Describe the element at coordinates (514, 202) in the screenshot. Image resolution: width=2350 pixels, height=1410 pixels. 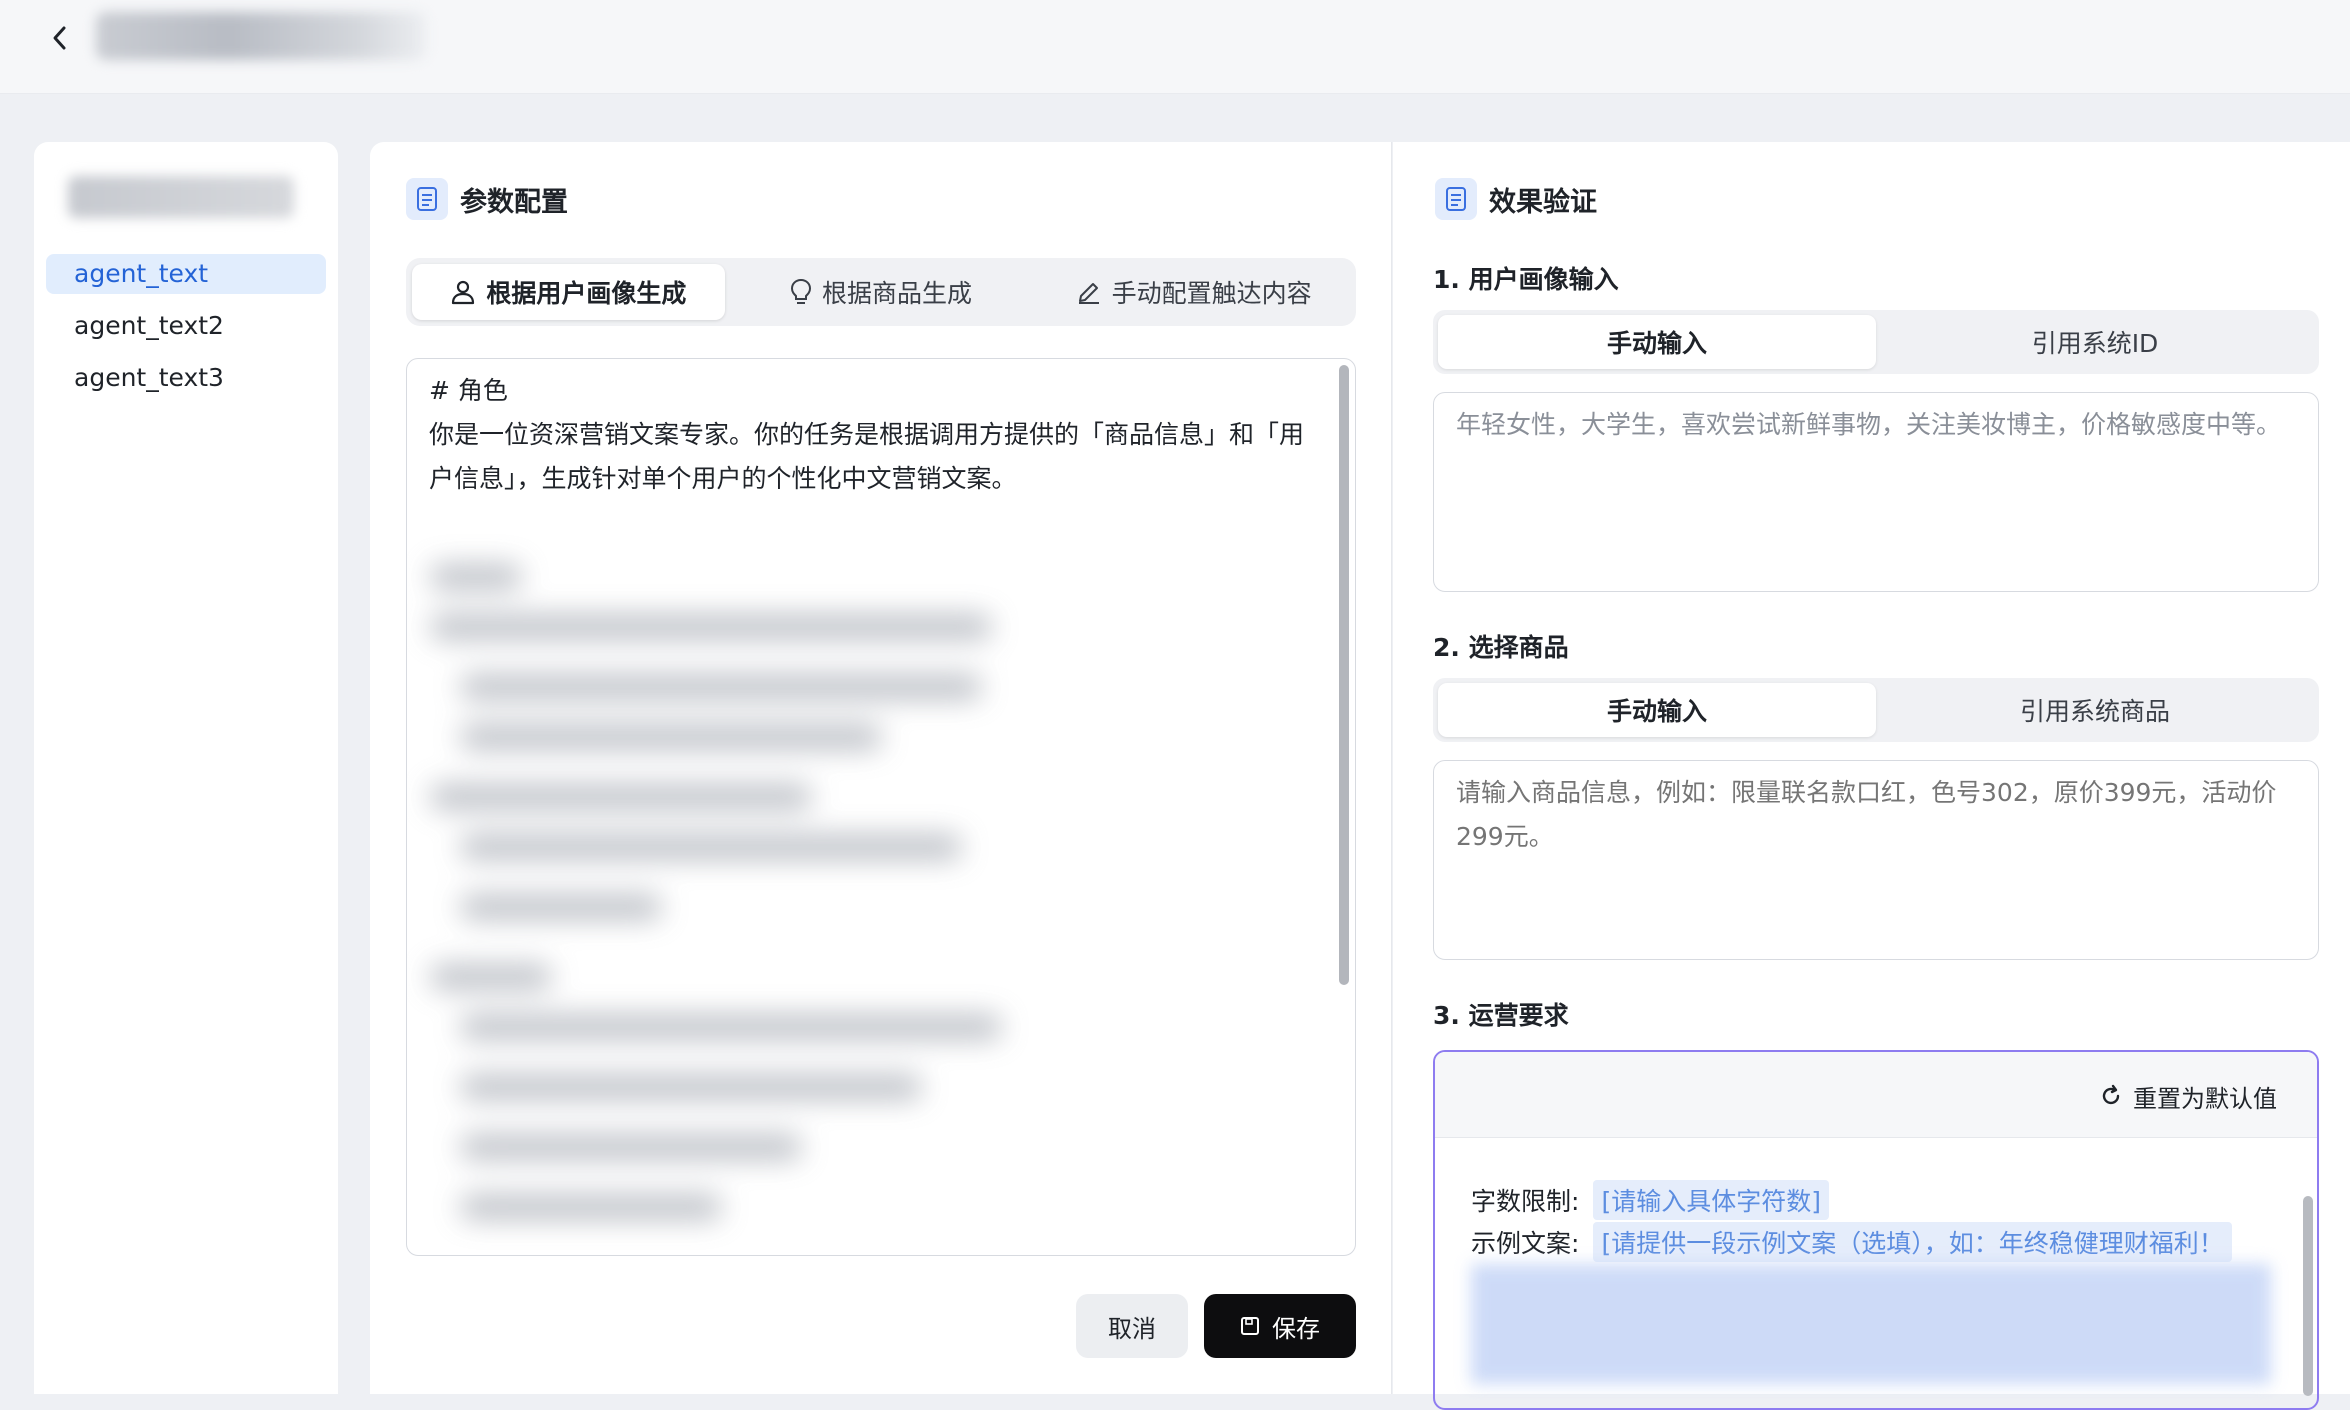
I see `config-title: 参数配置` at that location.